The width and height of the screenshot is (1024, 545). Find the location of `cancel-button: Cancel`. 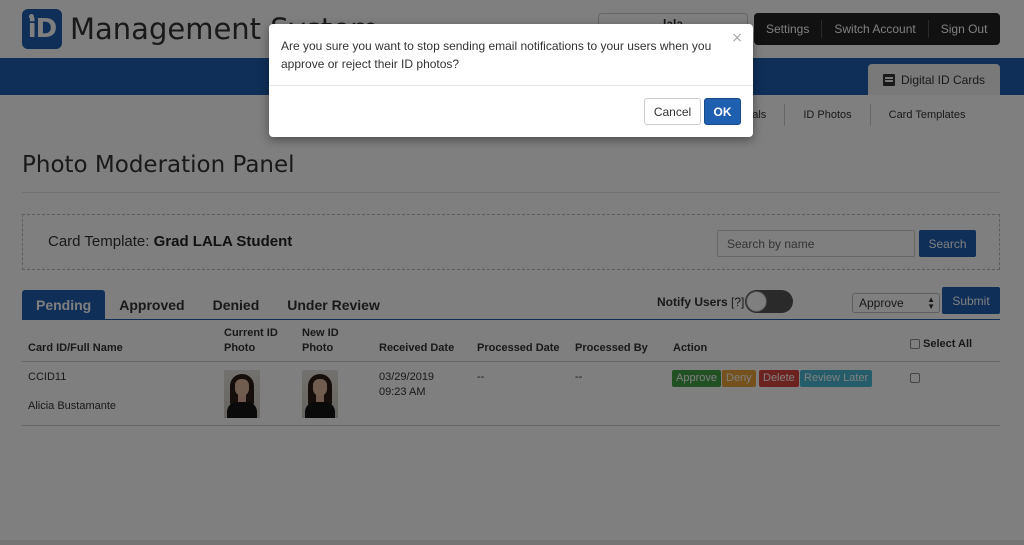

cancel-button: Cancel is located at coordinates (672, 111).